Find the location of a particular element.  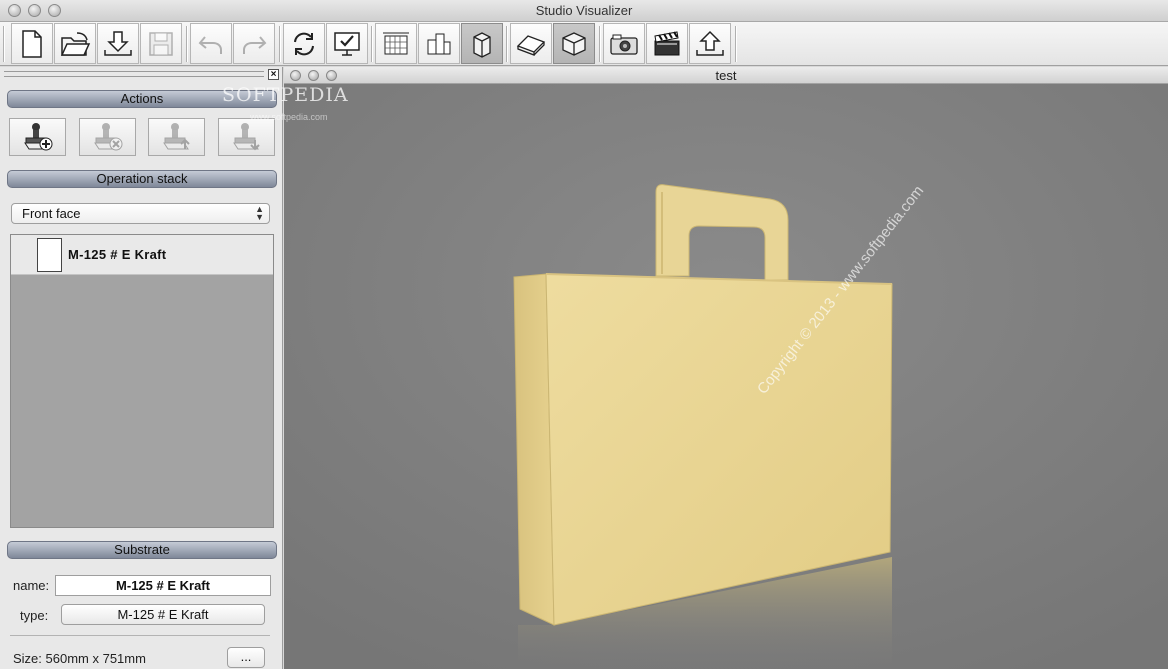

viewport-title-bar: test is located at coordinates (726, 75).